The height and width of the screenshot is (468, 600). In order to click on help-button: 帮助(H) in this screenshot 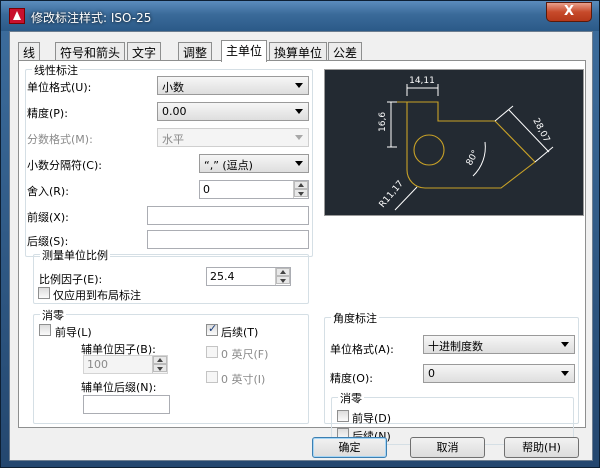, I will do `click(541, 447)`.